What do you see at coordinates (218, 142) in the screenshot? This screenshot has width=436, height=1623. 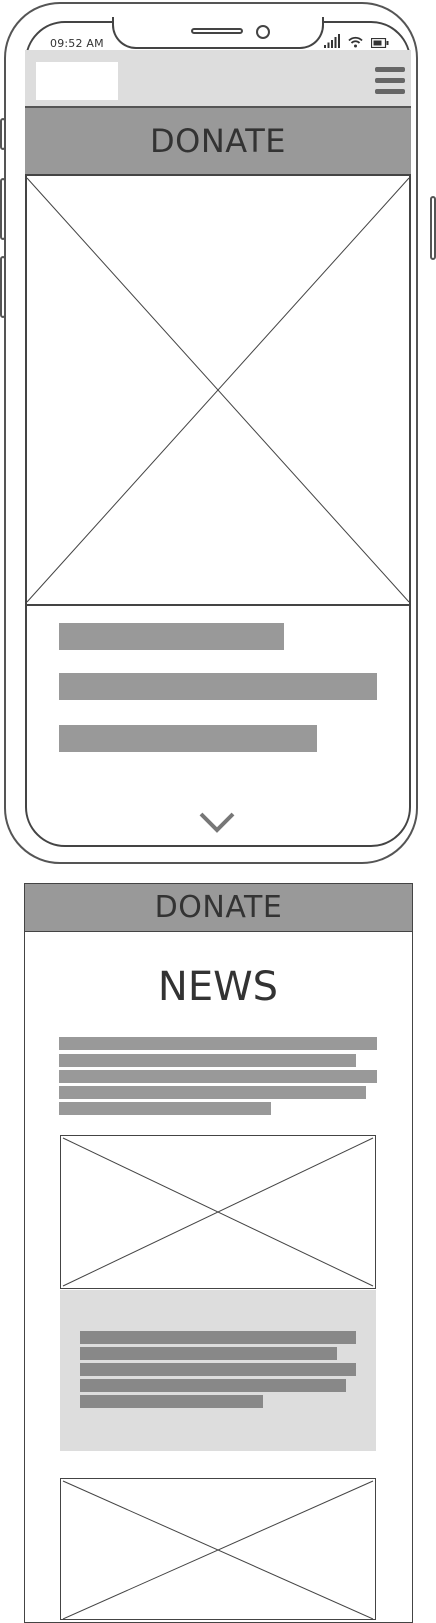 I see `donate-button: DONATE` at bounding box center [218, 142].